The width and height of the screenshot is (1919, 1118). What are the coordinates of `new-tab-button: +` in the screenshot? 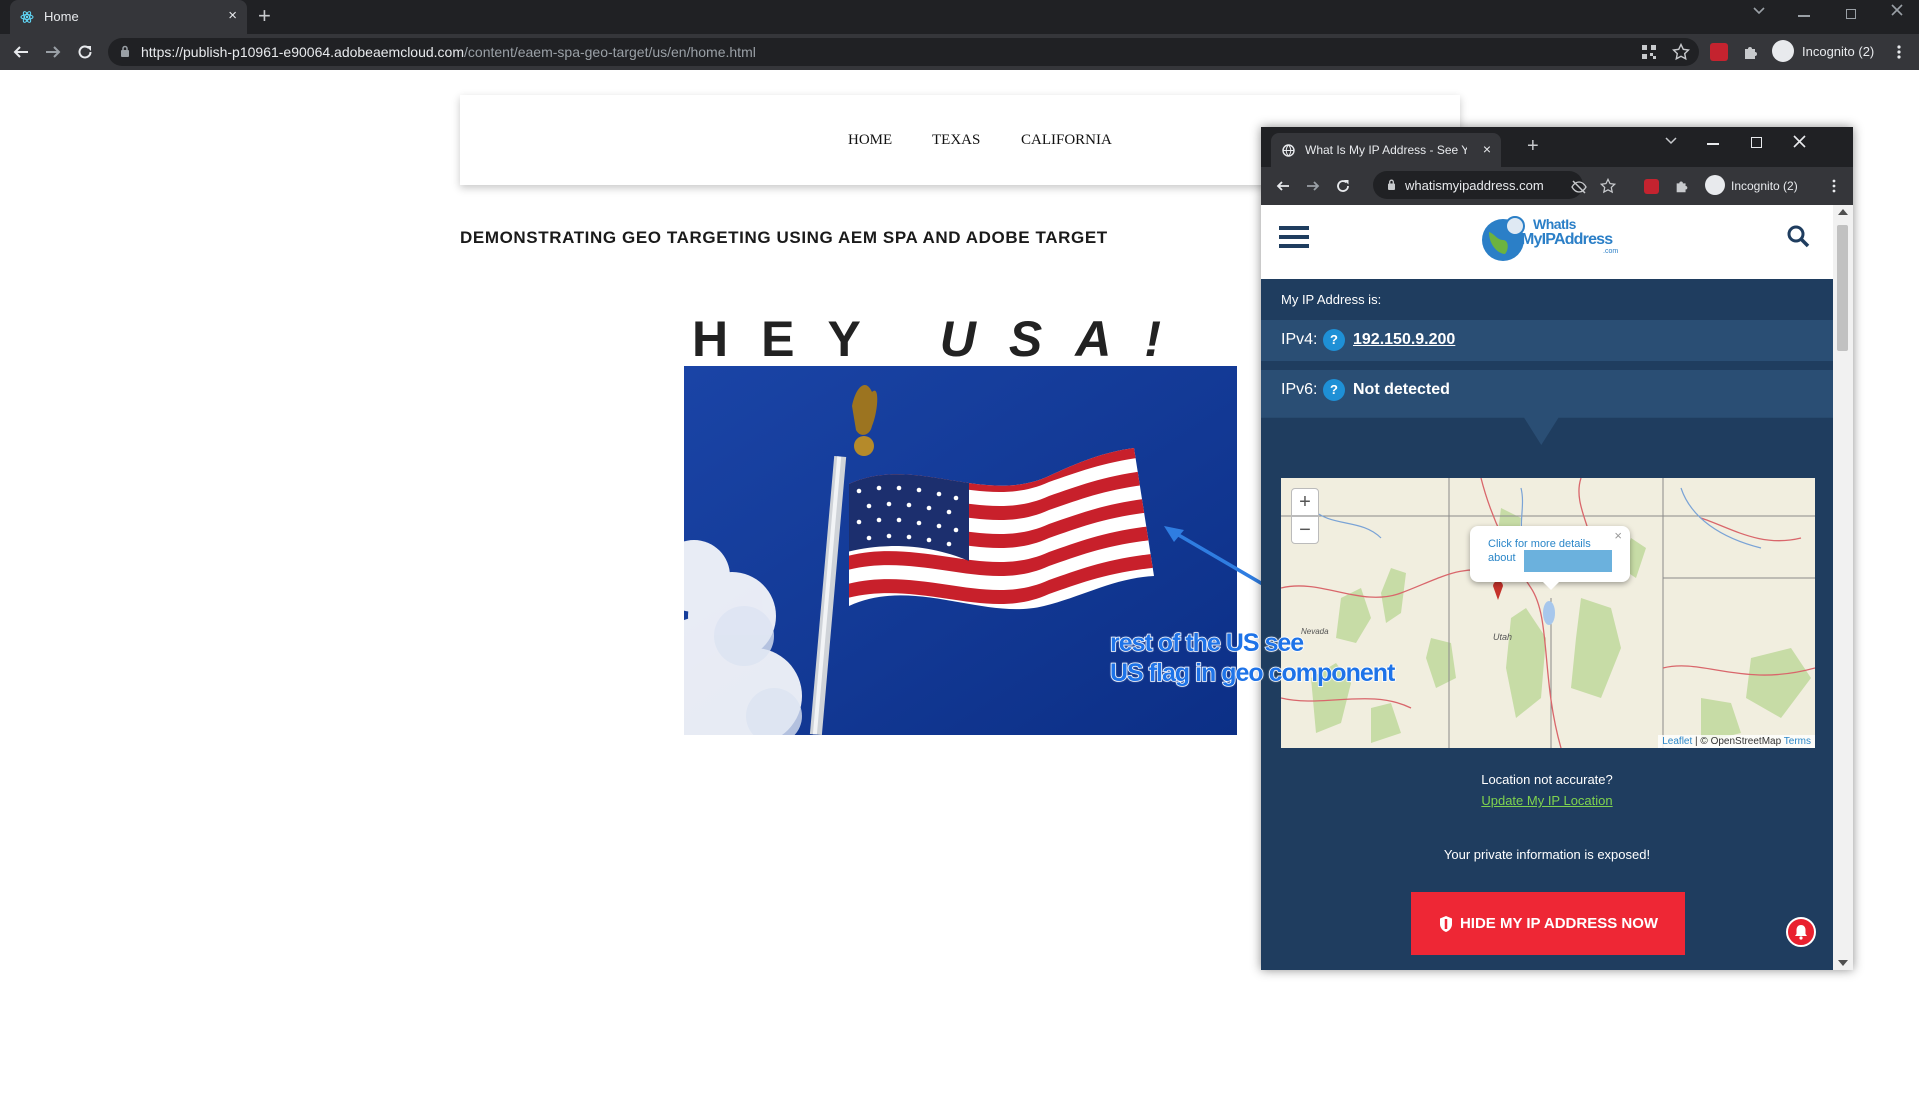 It's located at (264, 16).